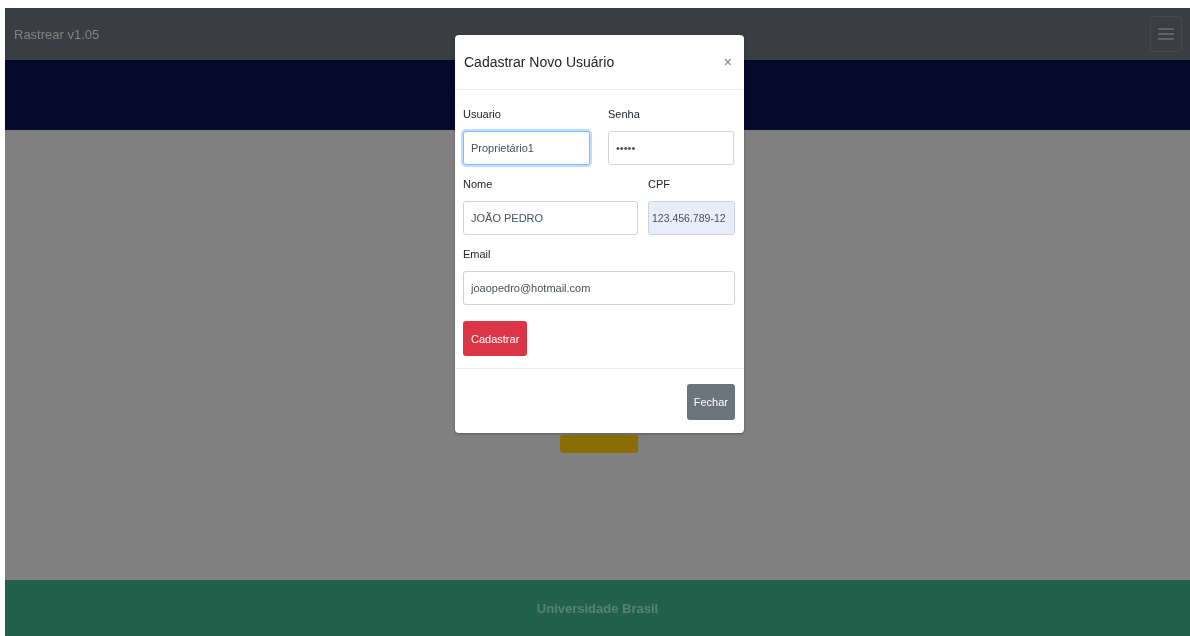  Describe the element at coordinates (659, 184) in the screenshot. I see `field-label: CPF` at that location.